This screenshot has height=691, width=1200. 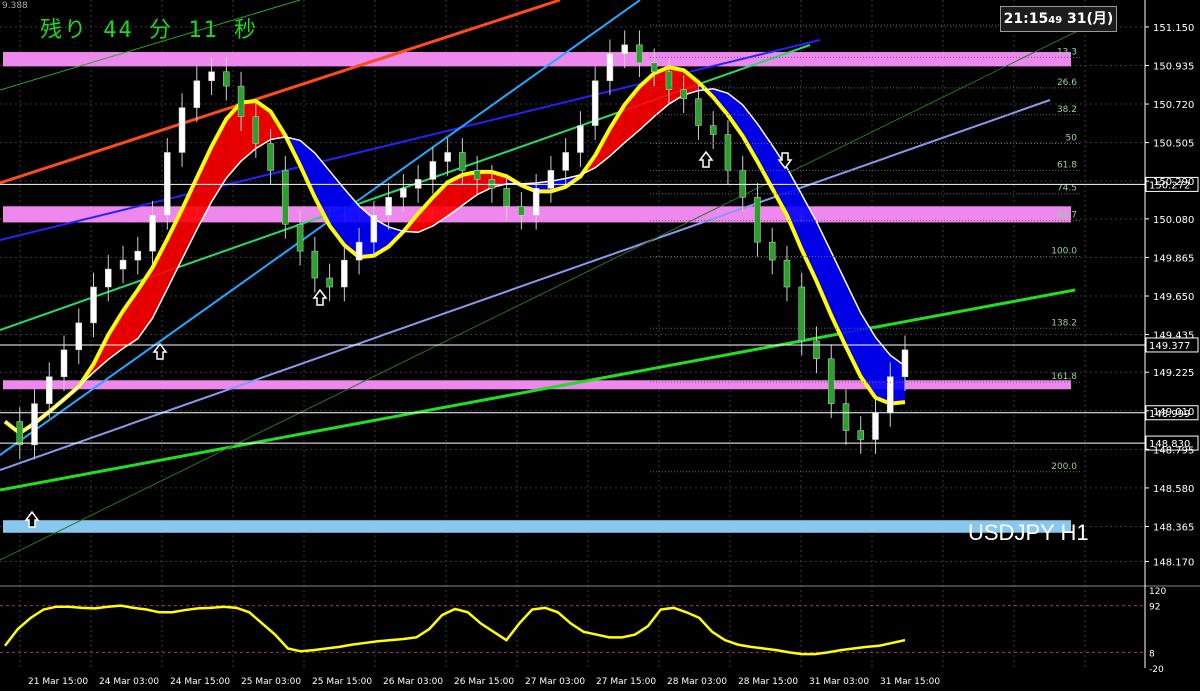 What do you see at coordinates (149, 30) in the screenshot?
I see `countdown-timer: 残り 44 分 11 秒` at bounding box center [149, 30].